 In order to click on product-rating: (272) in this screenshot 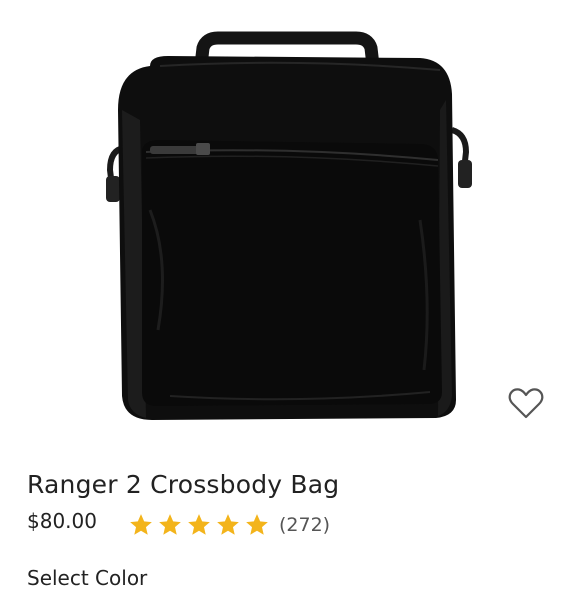, I will do `click(229, 525)`.